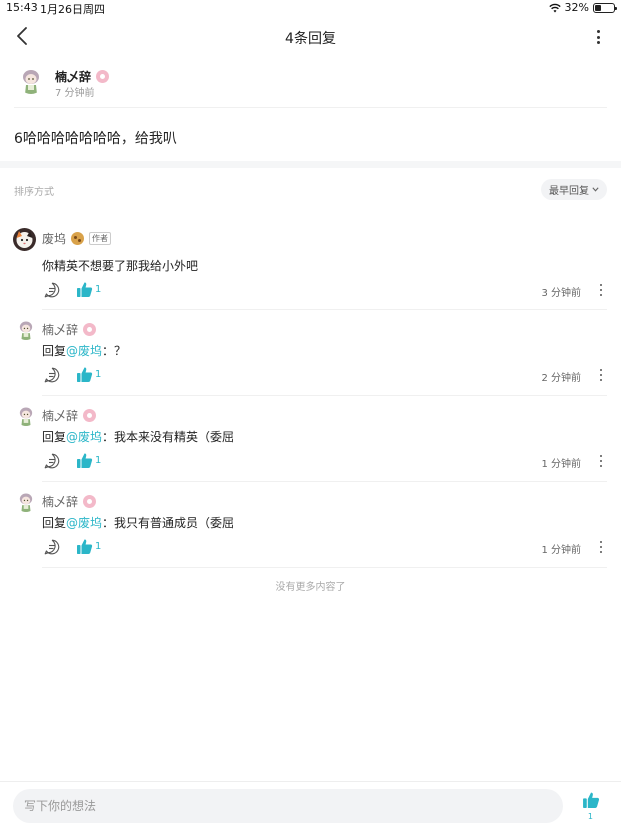 The height and width of the screenshot is (828, 621). Describe the element at coordinates (310, 164) in the screenshot. I see `section-divider` at that location.